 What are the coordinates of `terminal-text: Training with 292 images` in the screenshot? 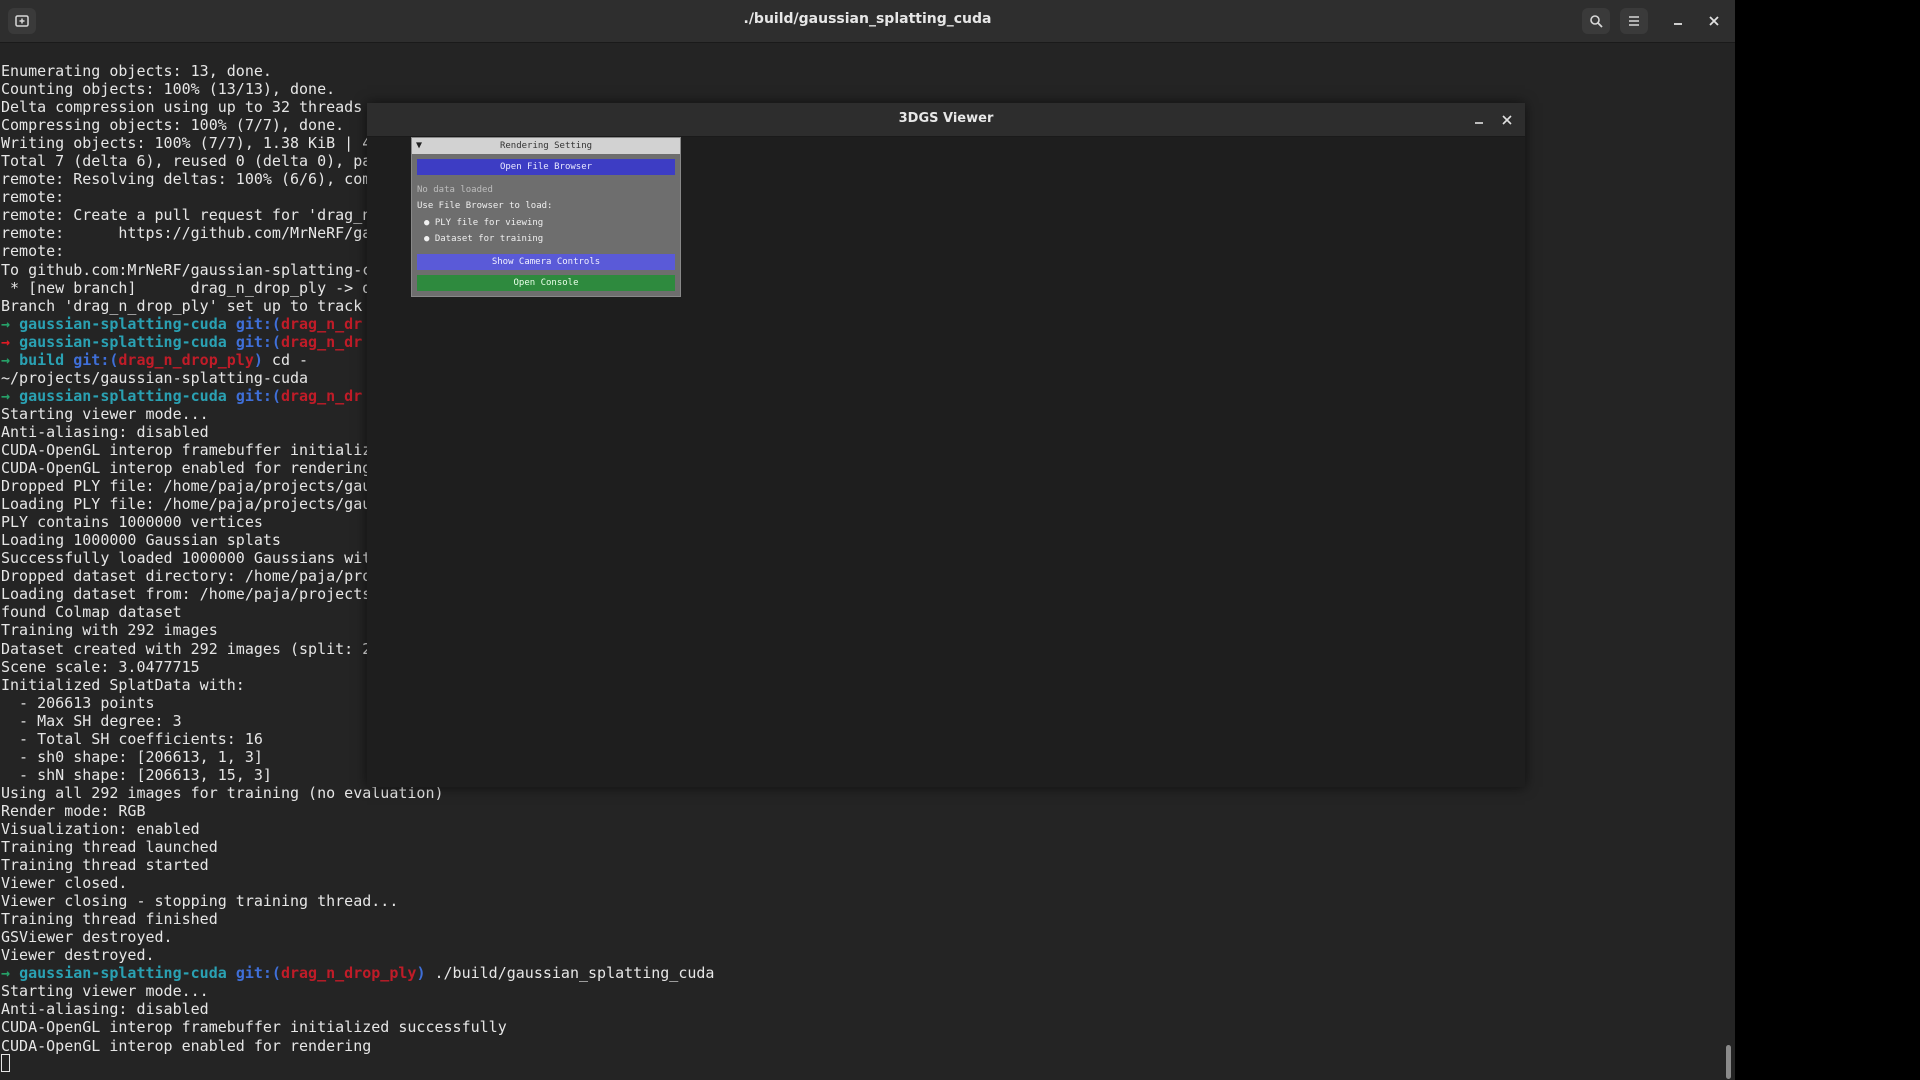 It's located at (109, 630).